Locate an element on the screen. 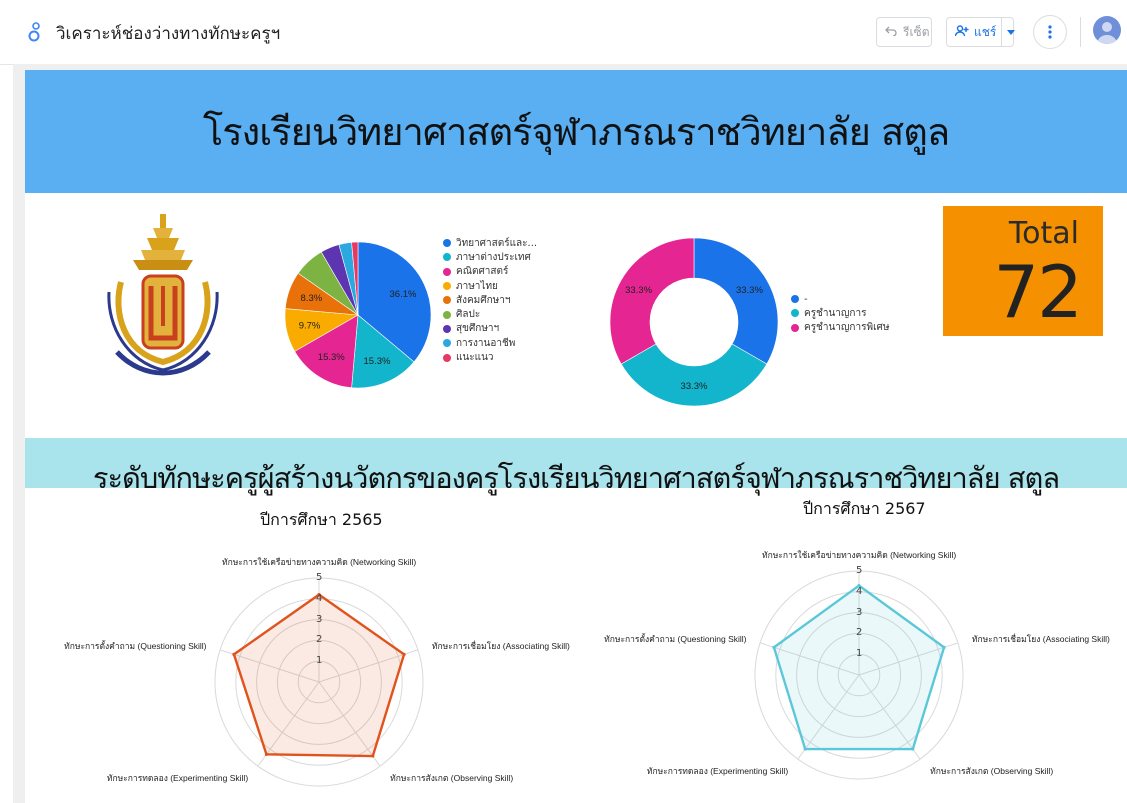 The height and width of the screenshot is (803, 1127). legend-label: ศิลปะ is located at coordinates (468, 315).